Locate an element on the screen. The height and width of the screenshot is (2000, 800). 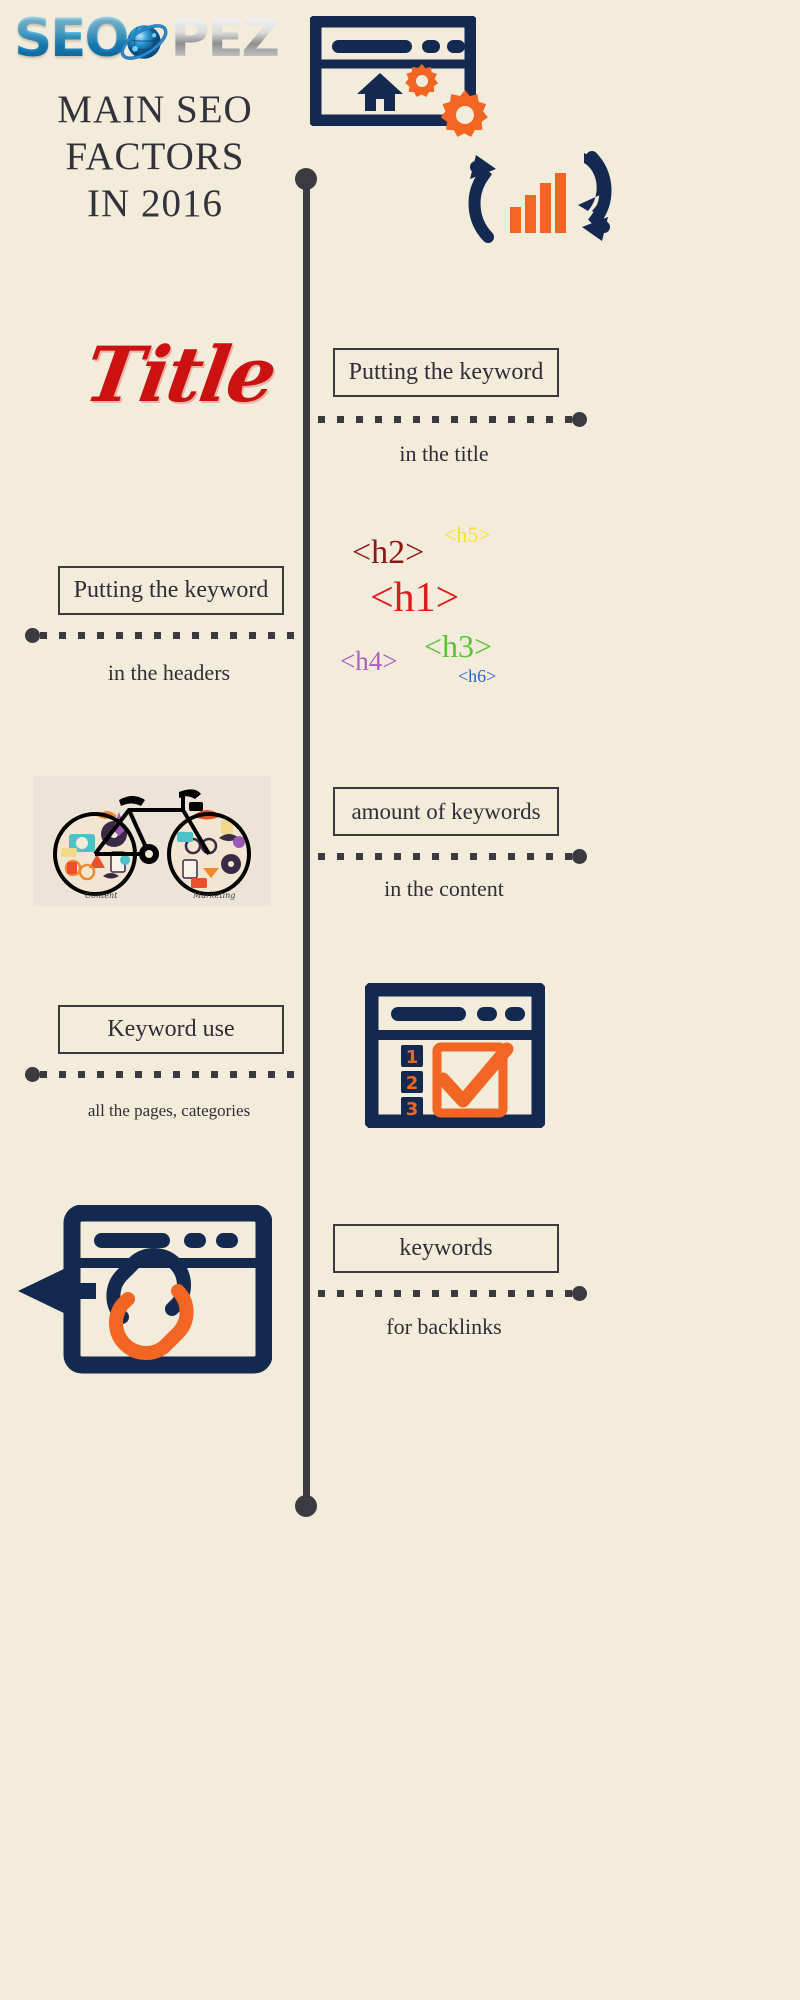
tag-h4: <h4> is located at coordinates (369, 661).